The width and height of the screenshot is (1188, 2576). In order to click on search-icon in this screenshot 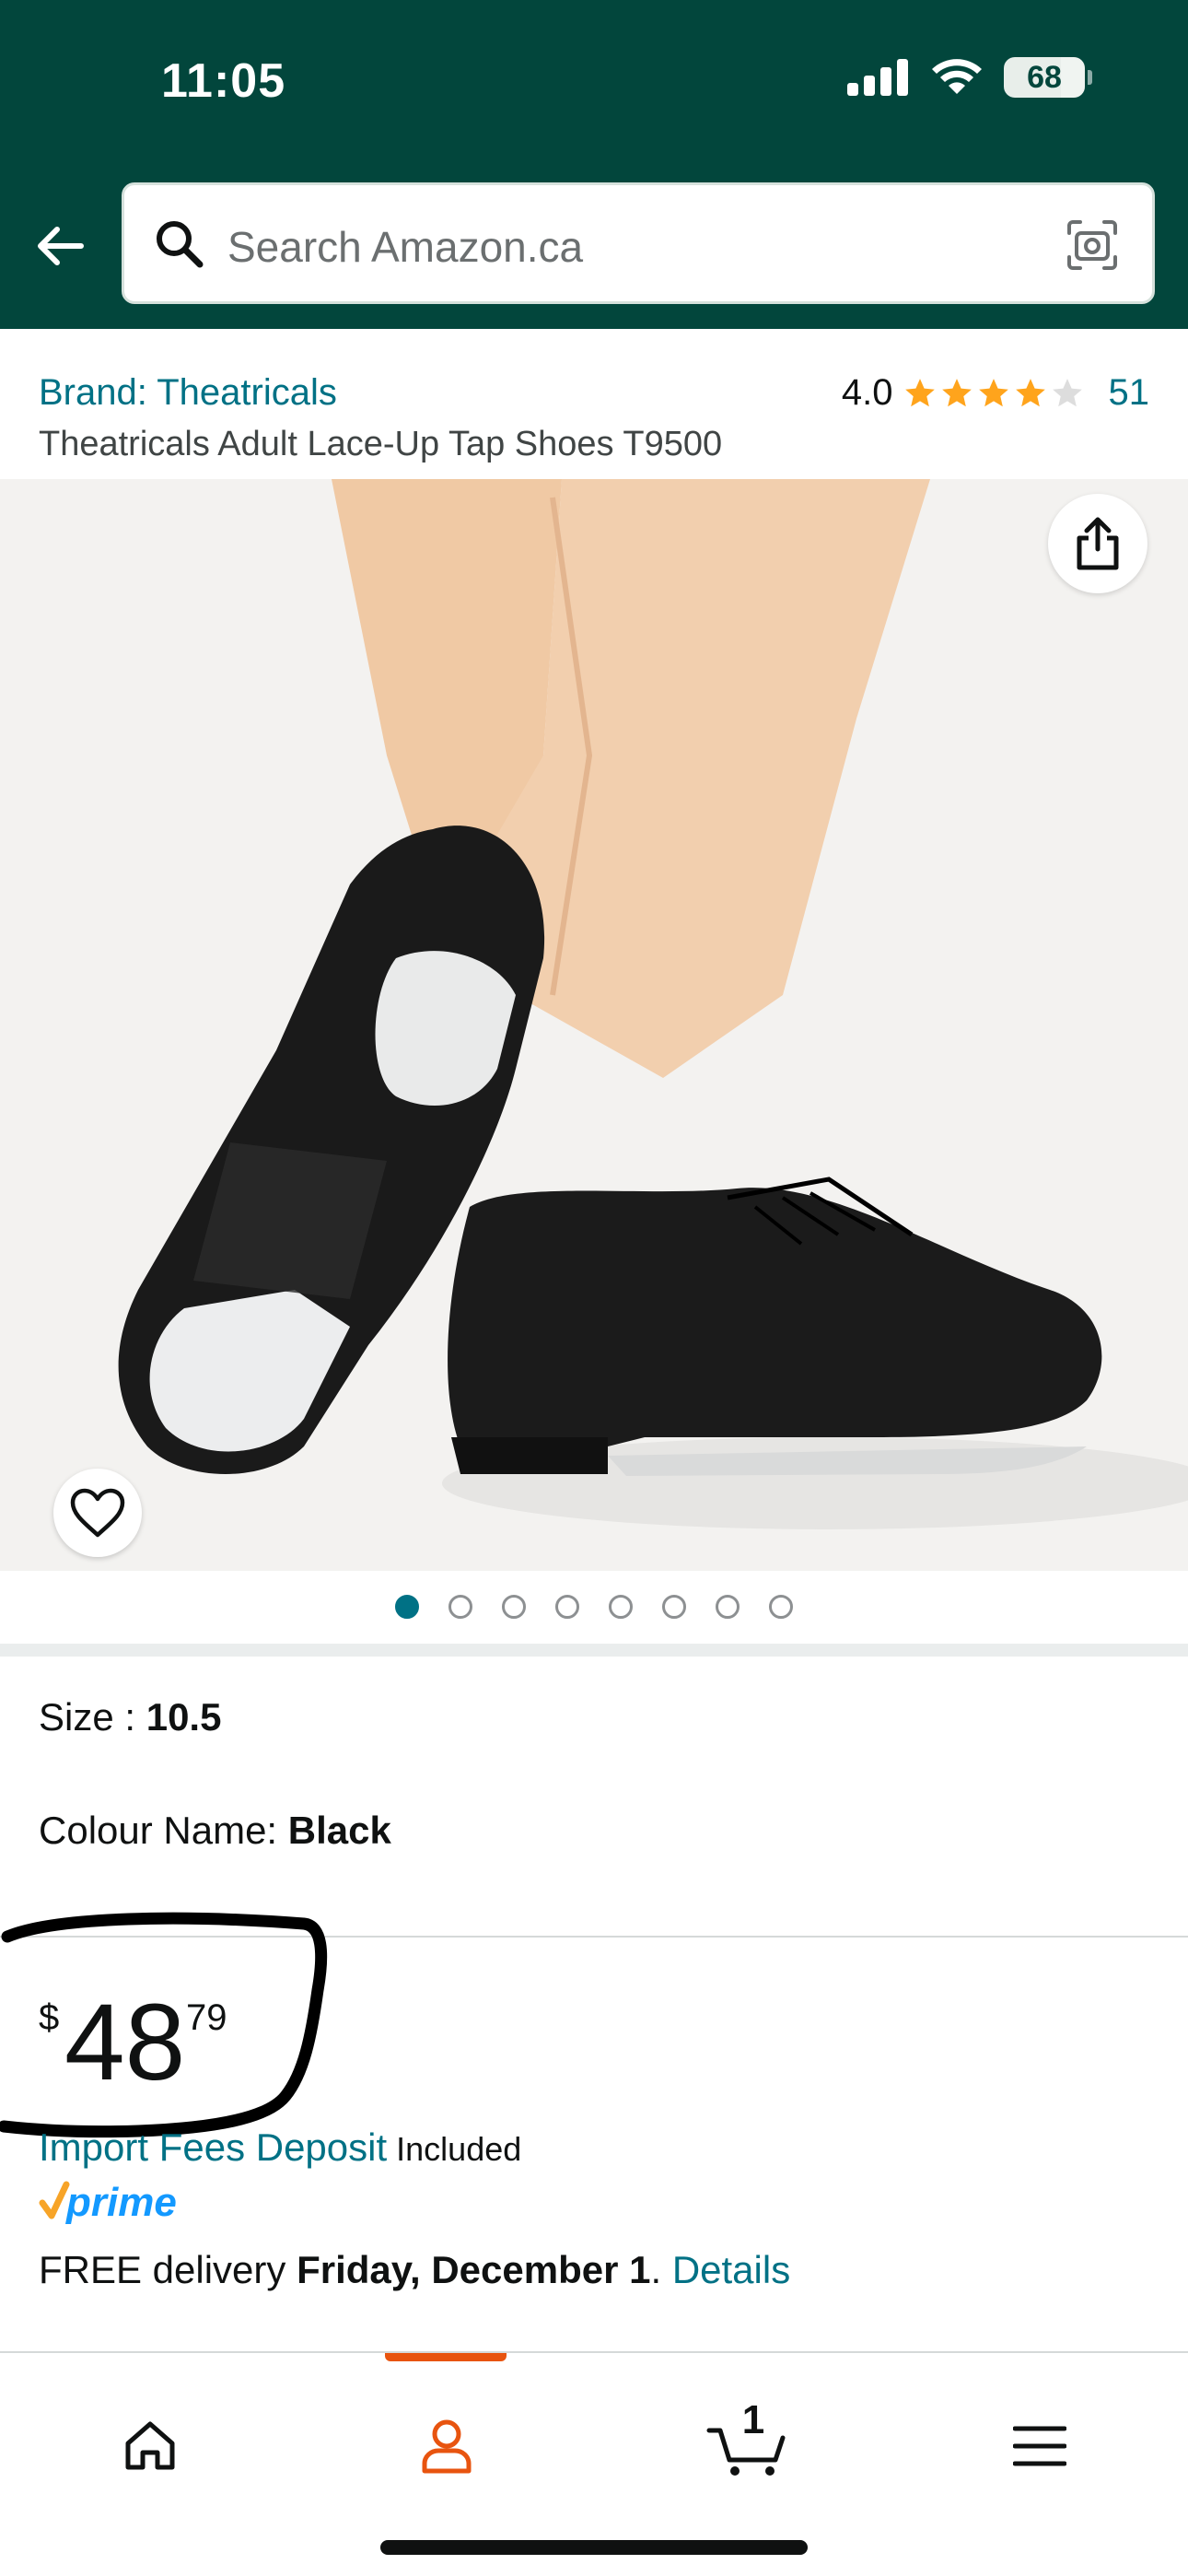, I will do `click(180, 245)`.